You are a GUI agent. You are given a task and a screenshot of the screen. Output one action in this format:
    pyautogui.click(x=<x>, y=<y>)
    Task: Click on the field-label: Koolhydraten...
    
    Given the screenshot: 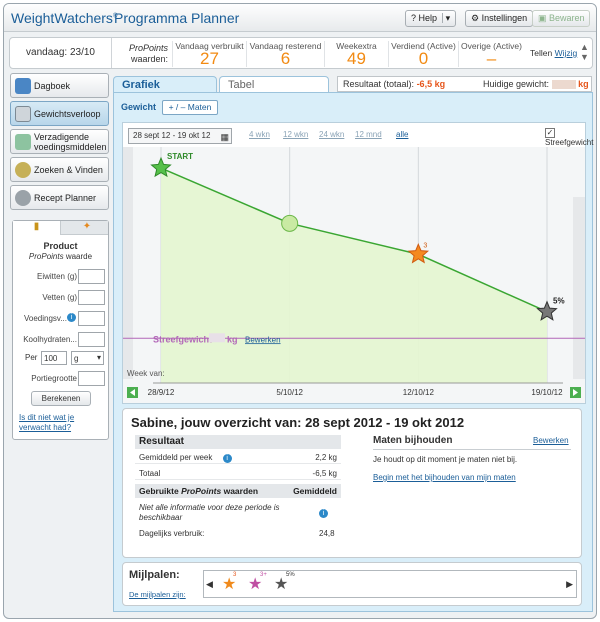 What is the action you would take?
    pyautogui.click(x=50, y=339)
    